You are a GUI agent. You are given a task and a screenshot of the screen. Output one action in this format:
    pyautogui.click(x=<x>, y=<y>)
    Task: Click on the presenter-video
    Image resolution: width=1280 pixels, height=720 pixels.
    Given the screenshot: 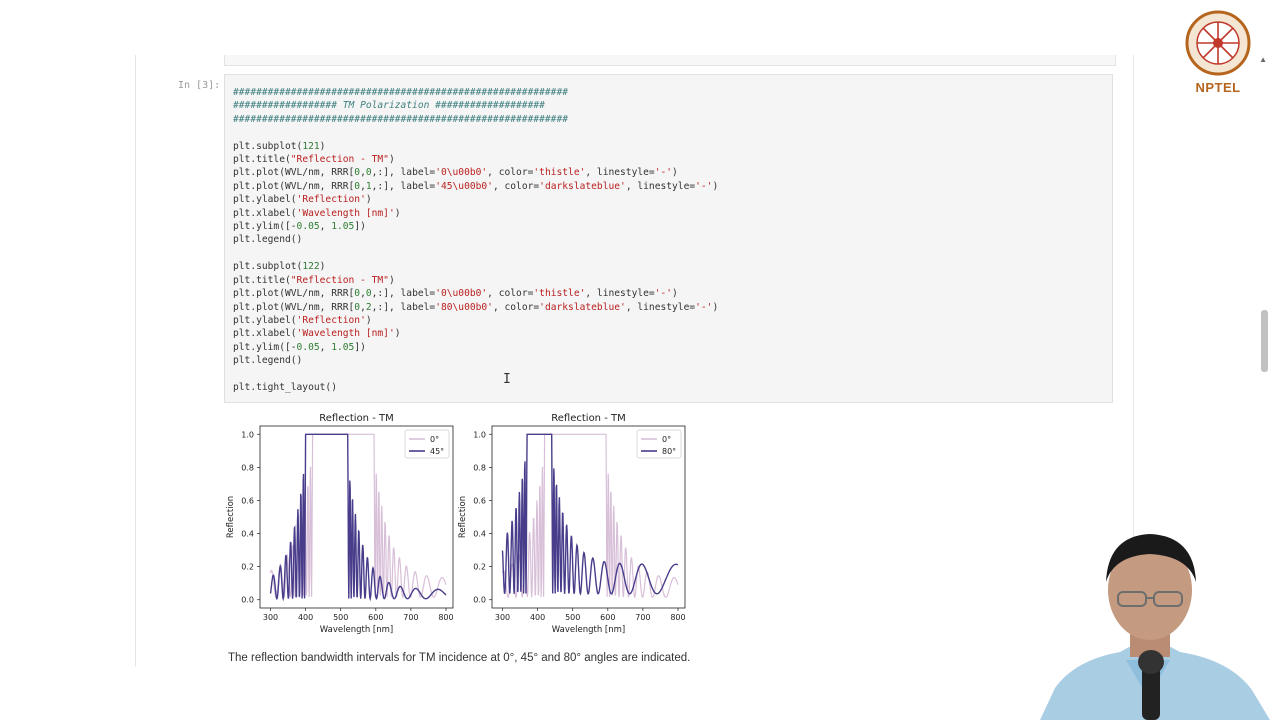 What is the action you would take?
    pyautogui.click(x=1155, y=620)
    